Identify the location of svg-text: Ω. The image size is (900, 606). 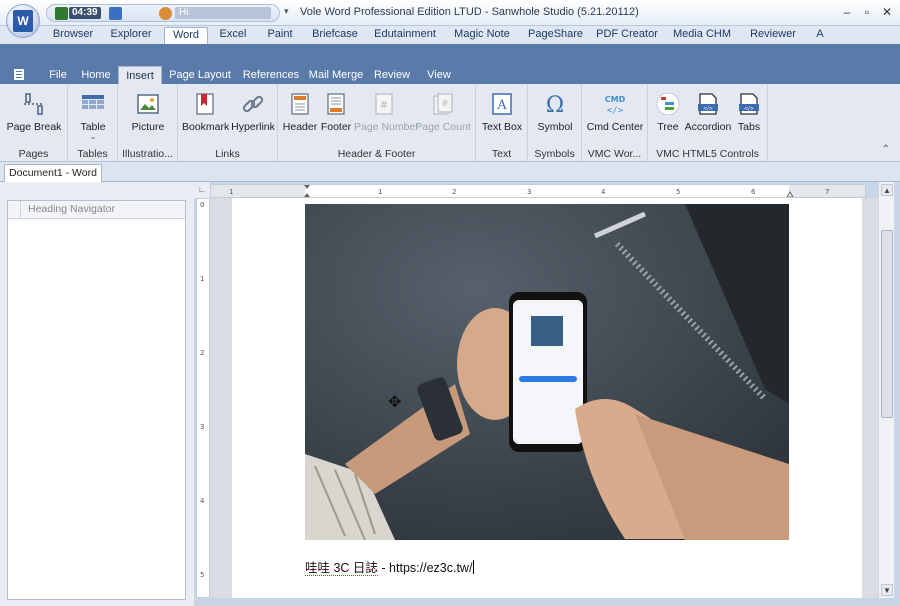
(555, 104).